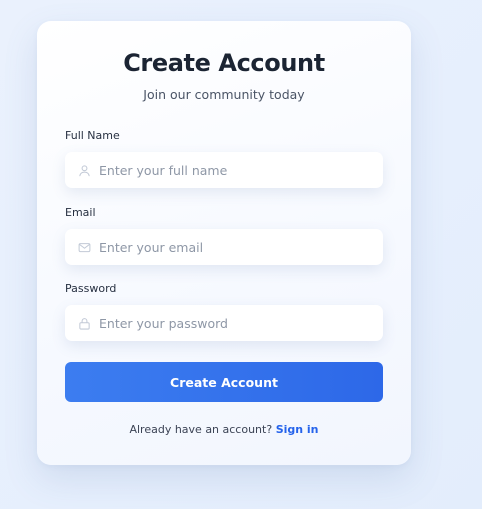  What do you see at coordinates (224, 94) in the screenshot?
I see `page-subtitle: Join our community today` at bounding box center [224, 94].